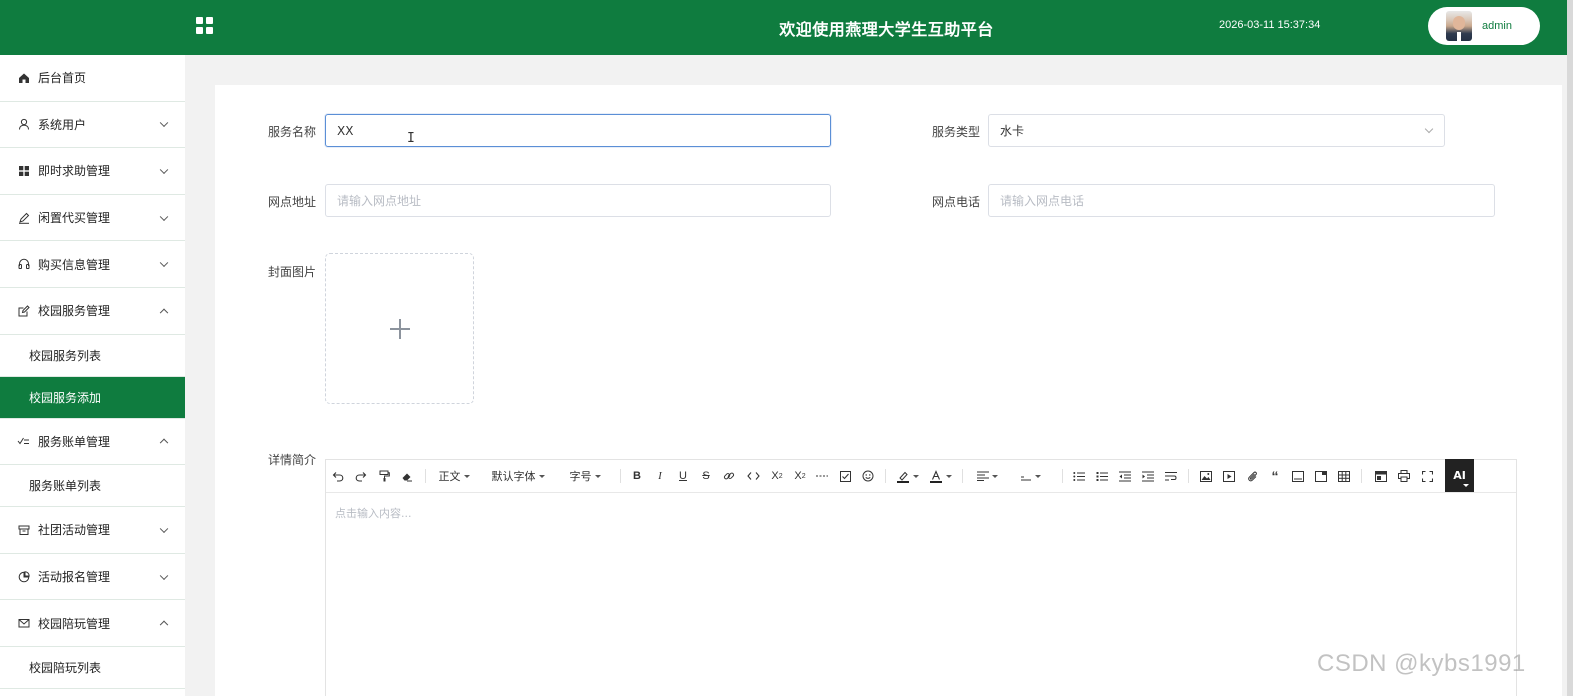  Describe the element at coordinates (1079, 476) in the screenshot. I see `bullet-list-icon` at that location.